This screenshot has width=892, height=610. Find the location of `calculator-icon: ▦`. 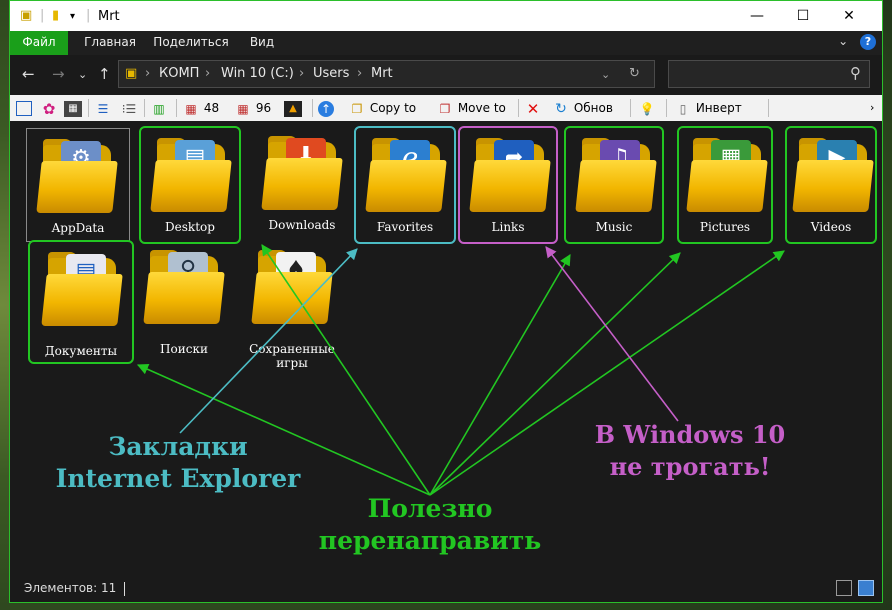

calculator-icon: ▦ is located at coordinates (73, 108).